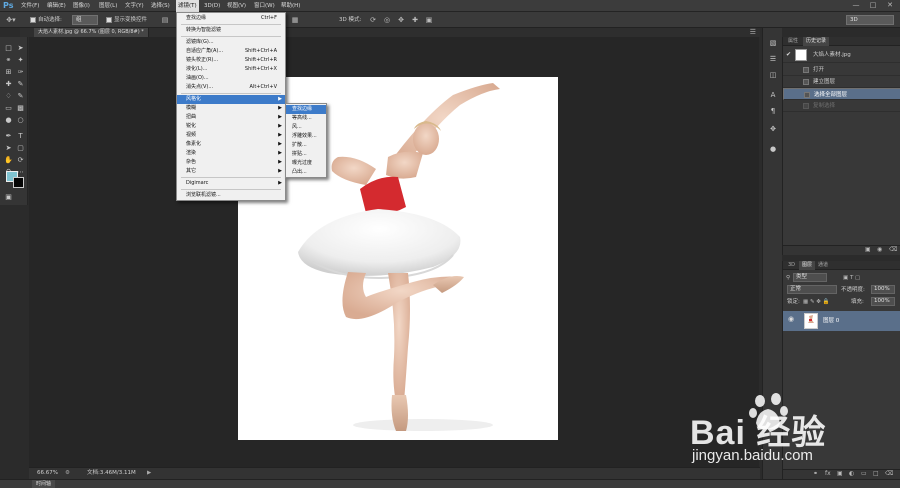 The width and height of the screenshot is (900, 488). What do you see at coordinates (415, 20) in the screenshot?
I see `slide-3d-icon: ✚` at bounding box center [415, 20].